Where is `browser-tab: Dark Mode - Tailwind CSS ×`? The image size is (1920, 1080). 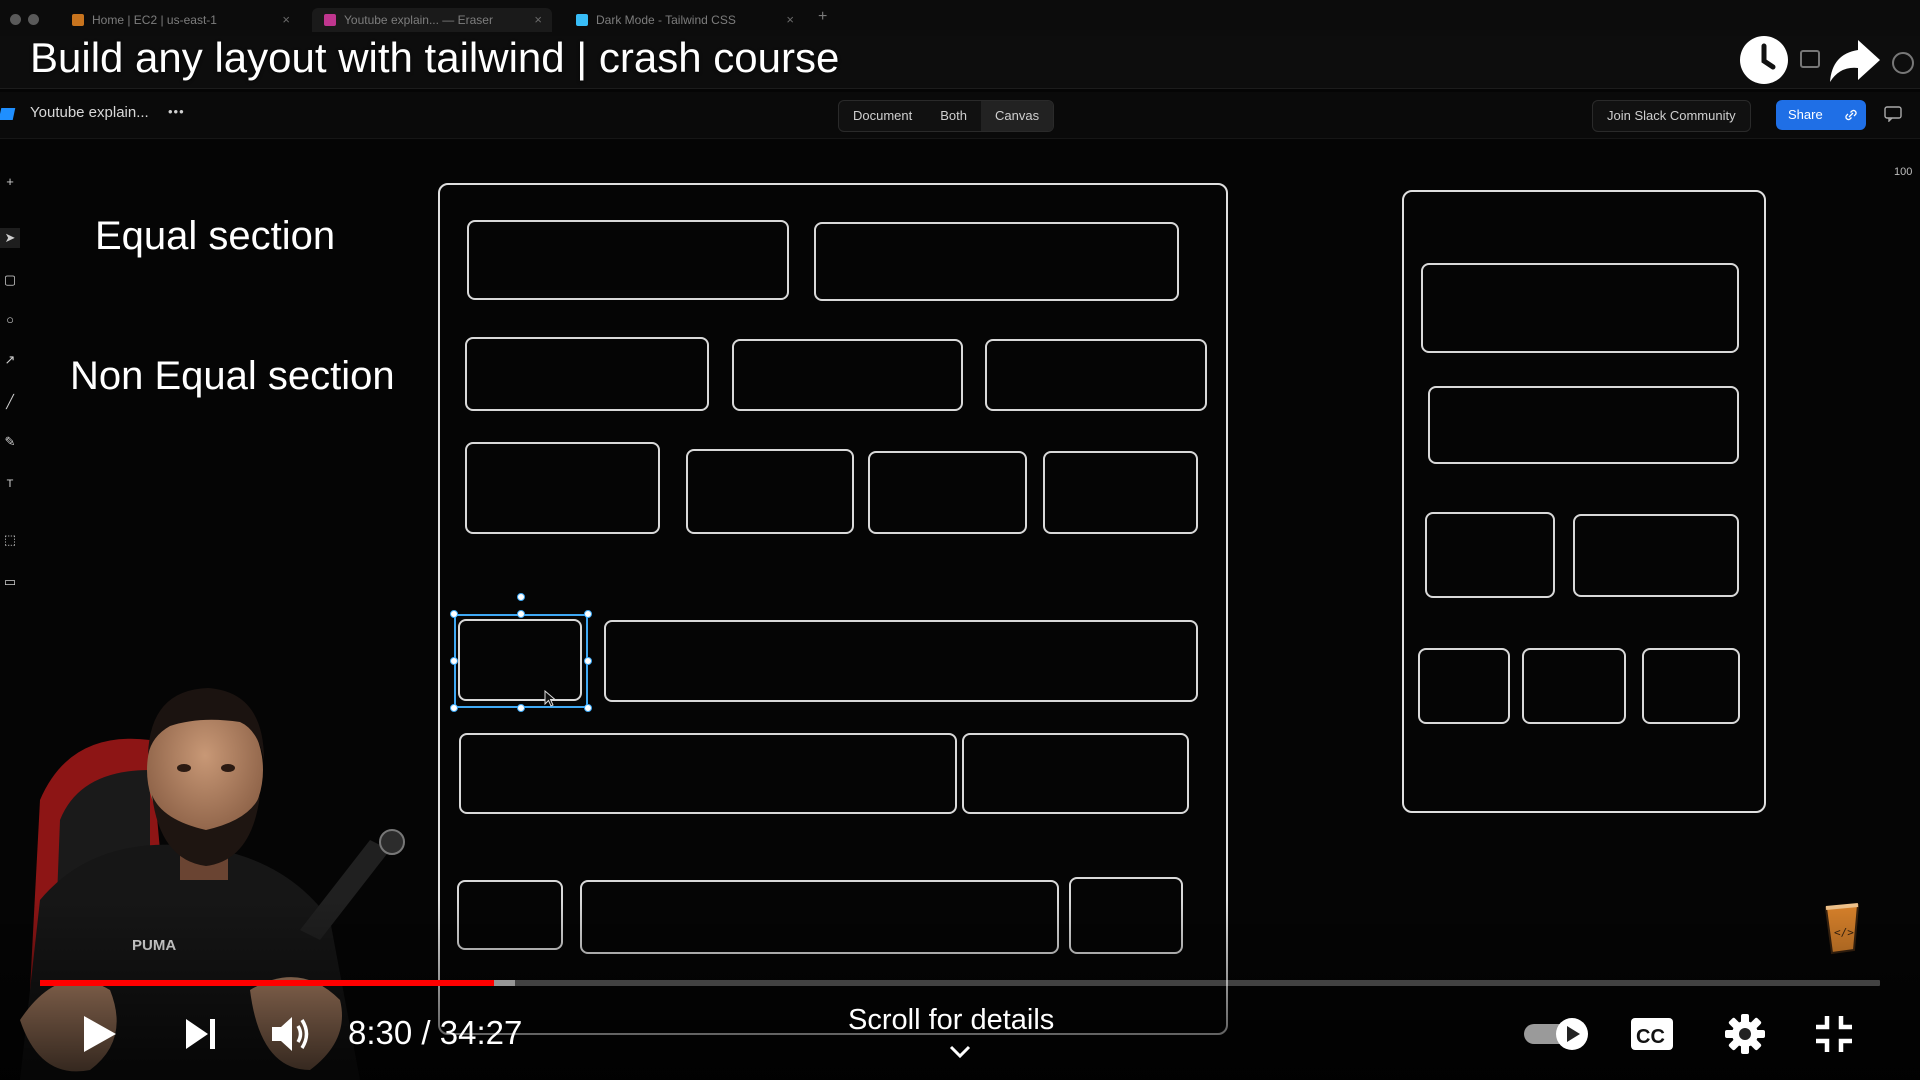
browser-tab: Dark Mode - Tailwind CSS × is located at coordinates (684, 20).